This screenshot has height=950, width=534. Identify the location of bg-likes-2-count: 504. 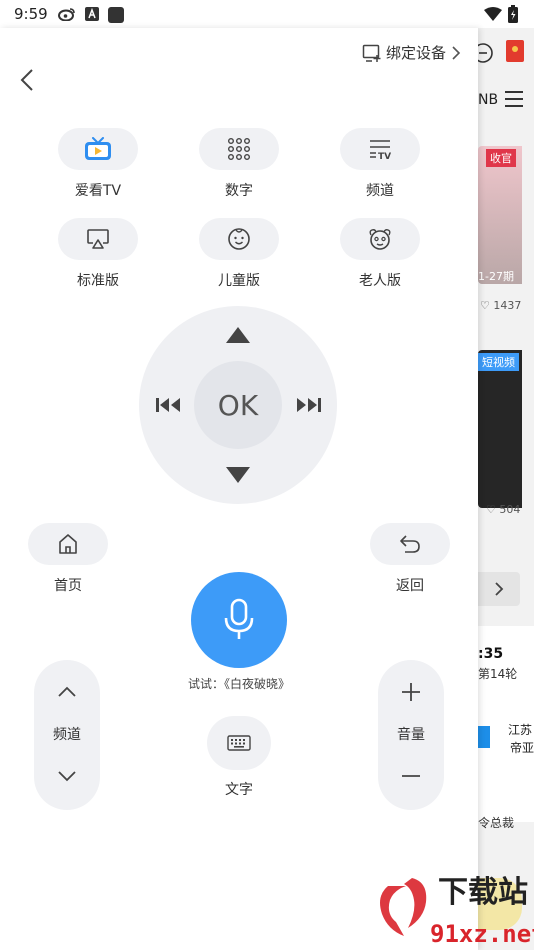
(510, 509).